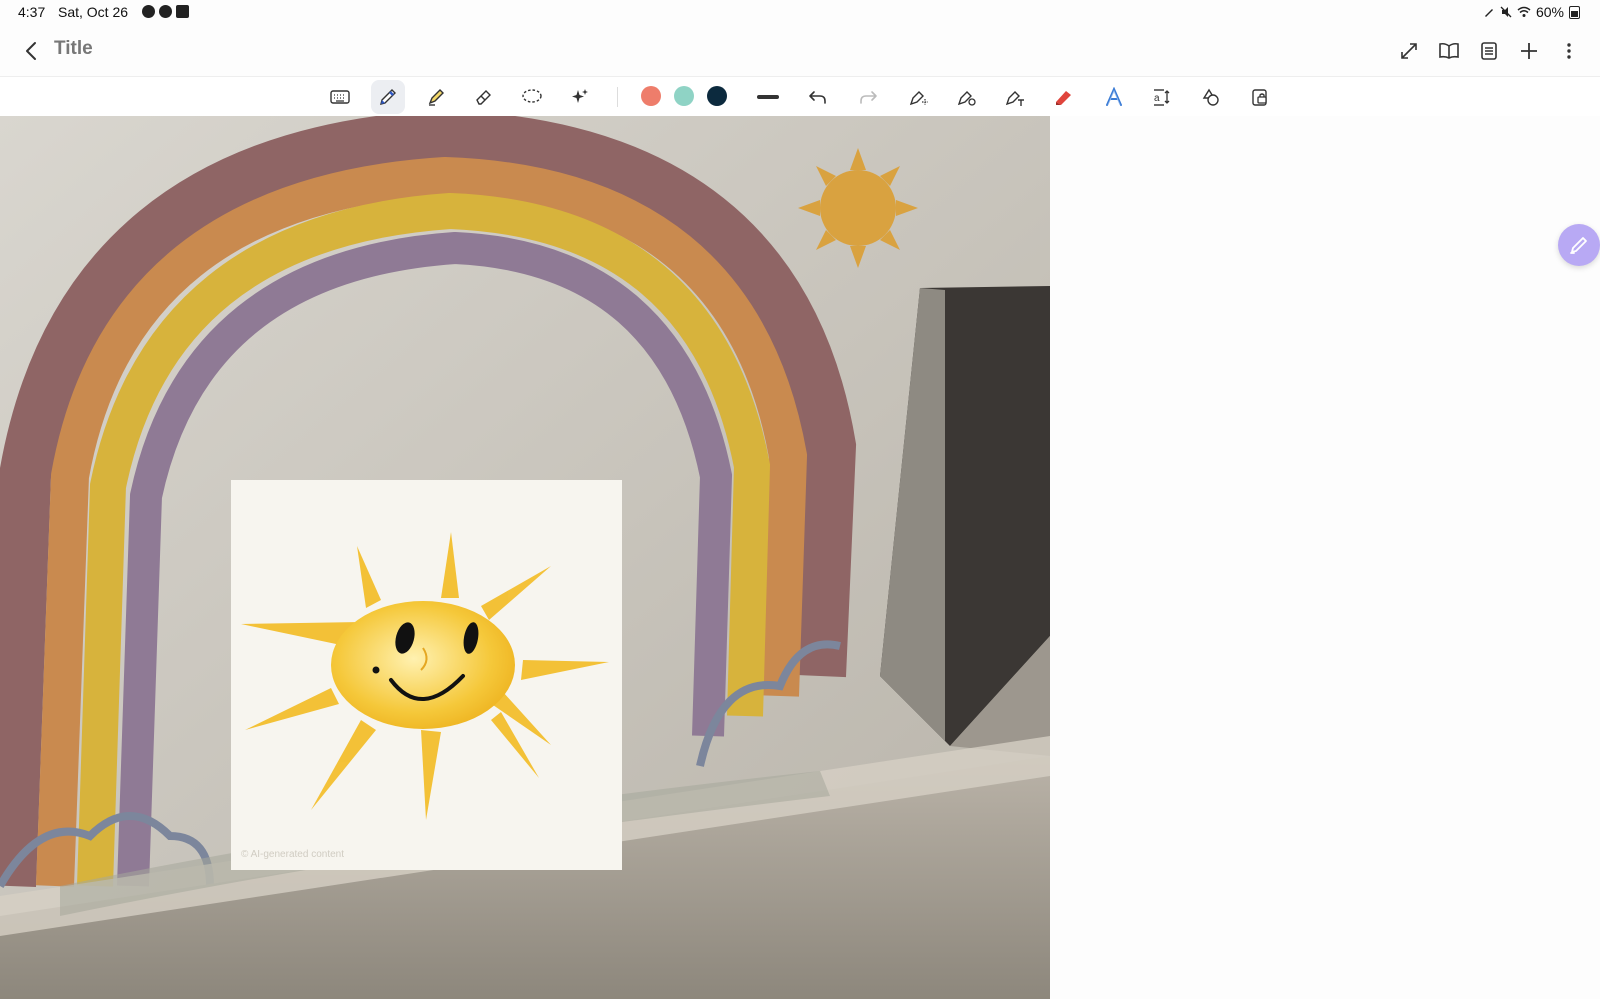  I want to click on expand-button, so click(1409, 51).